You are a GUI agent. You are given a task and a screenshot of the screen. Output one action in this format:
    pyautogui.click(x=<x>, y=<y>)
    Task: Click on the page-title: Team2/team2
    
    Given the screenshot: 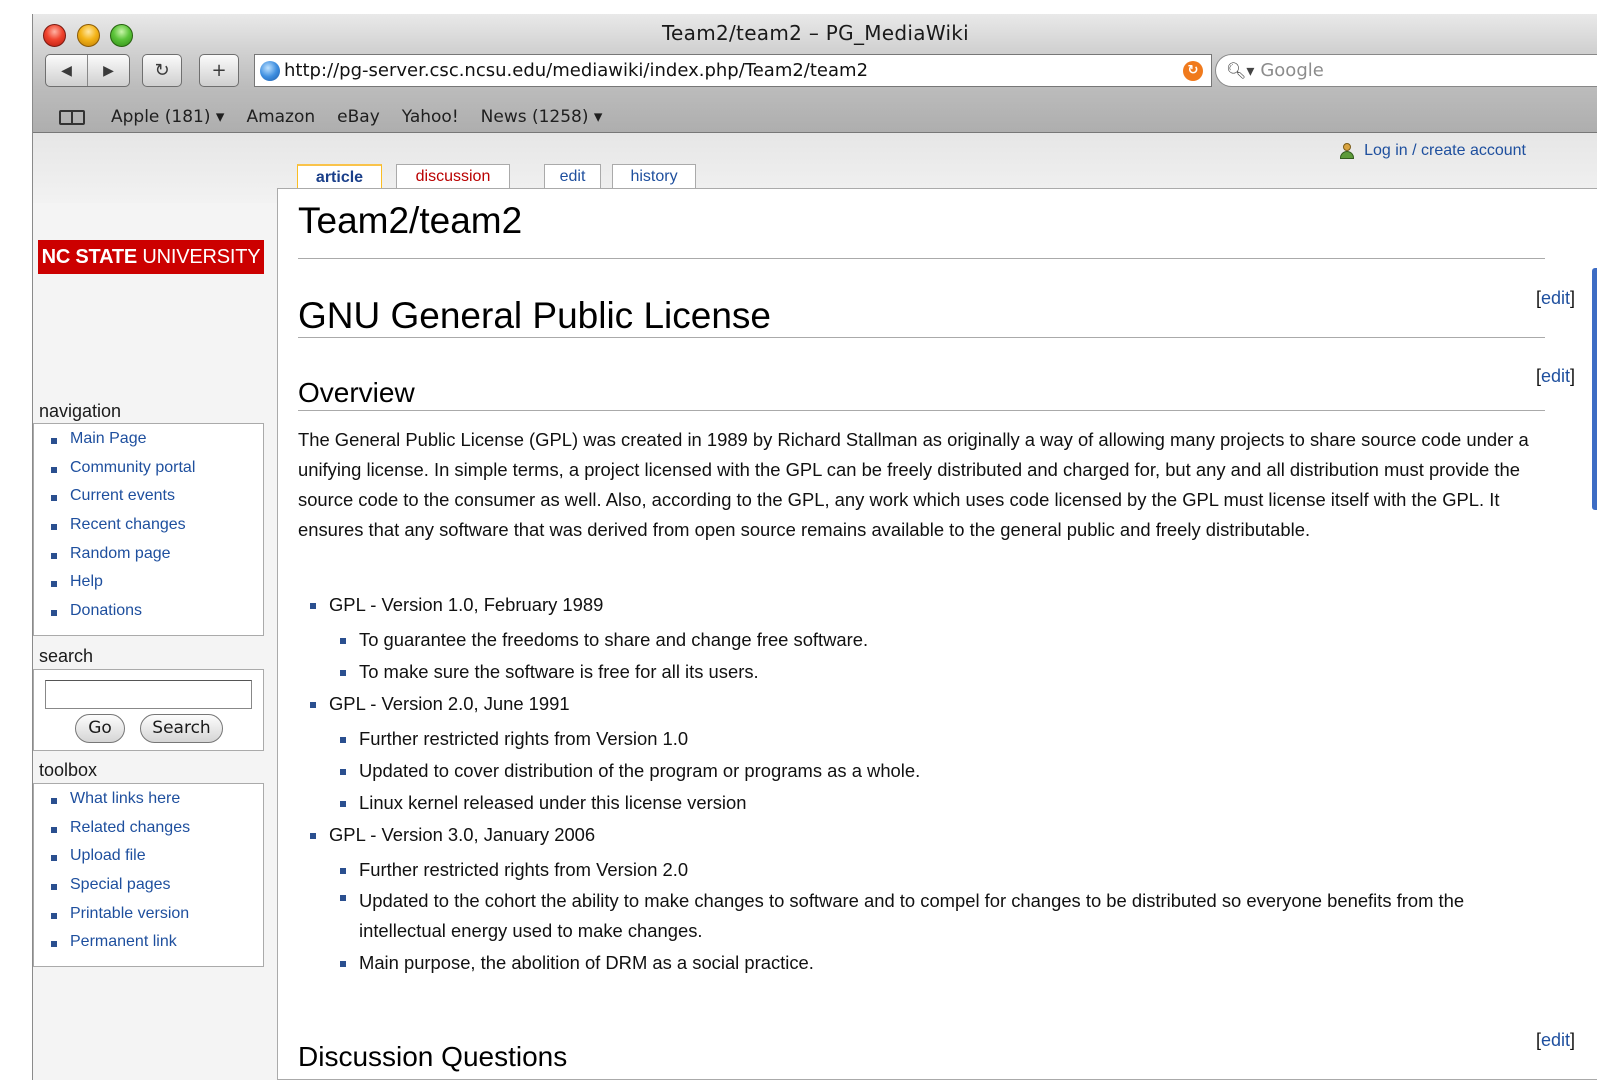 What is the action you would take?
    pyautogui.click(x=410, y=220)
    